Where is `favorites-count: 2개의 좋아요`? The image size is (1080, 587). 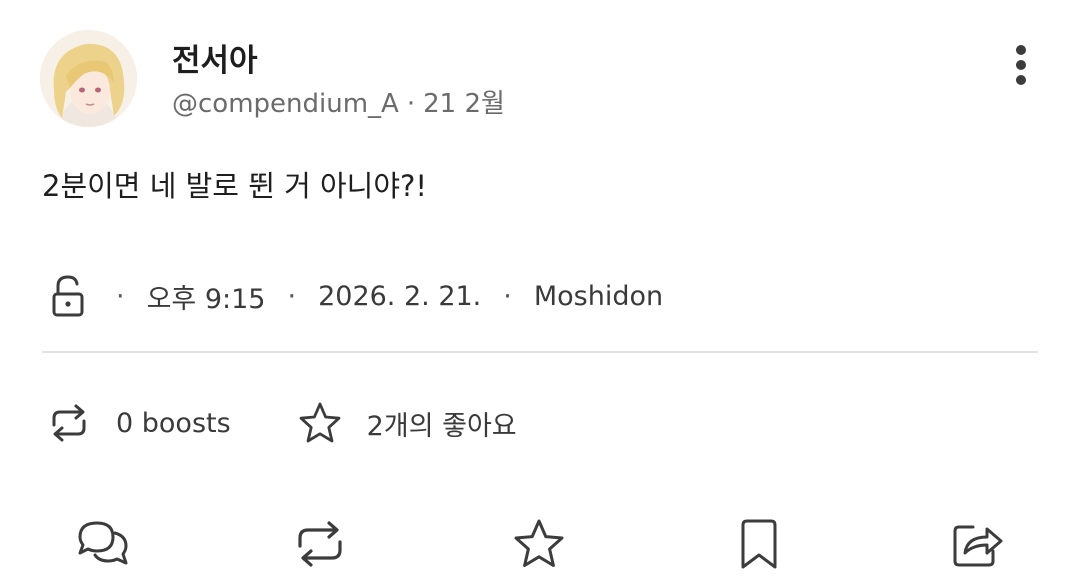
favorites-count: 2개의 좋아요 is located at coordinates (442, 423).